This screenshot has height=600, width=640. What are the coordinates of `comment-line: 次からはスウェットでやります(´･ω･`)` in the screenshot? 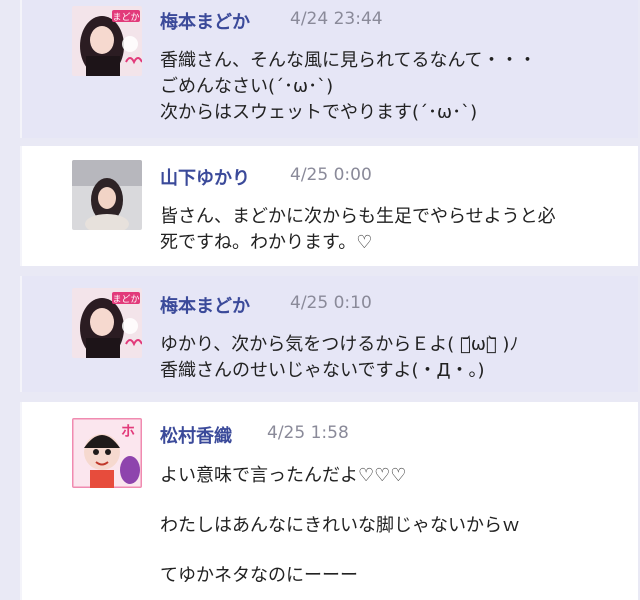 It's located at (319, 112).